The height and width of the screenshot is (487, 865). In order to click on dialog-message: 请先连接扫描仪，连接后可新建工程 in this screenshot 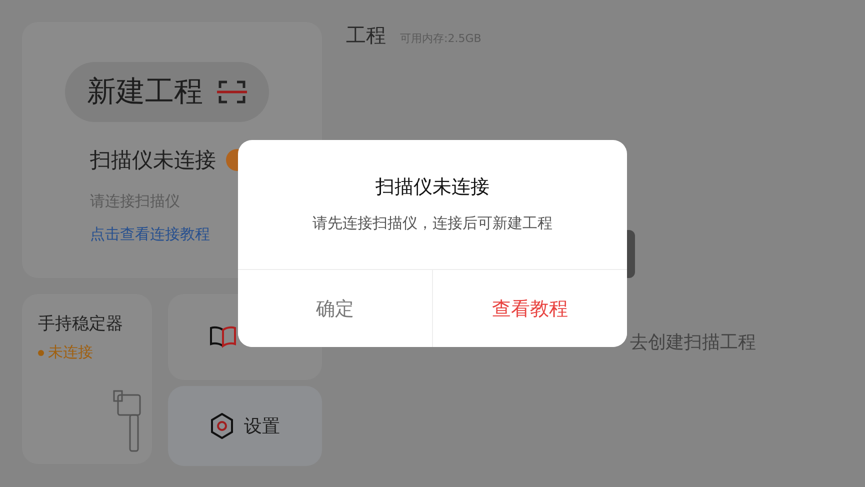, I will do `click(433, 223)`.